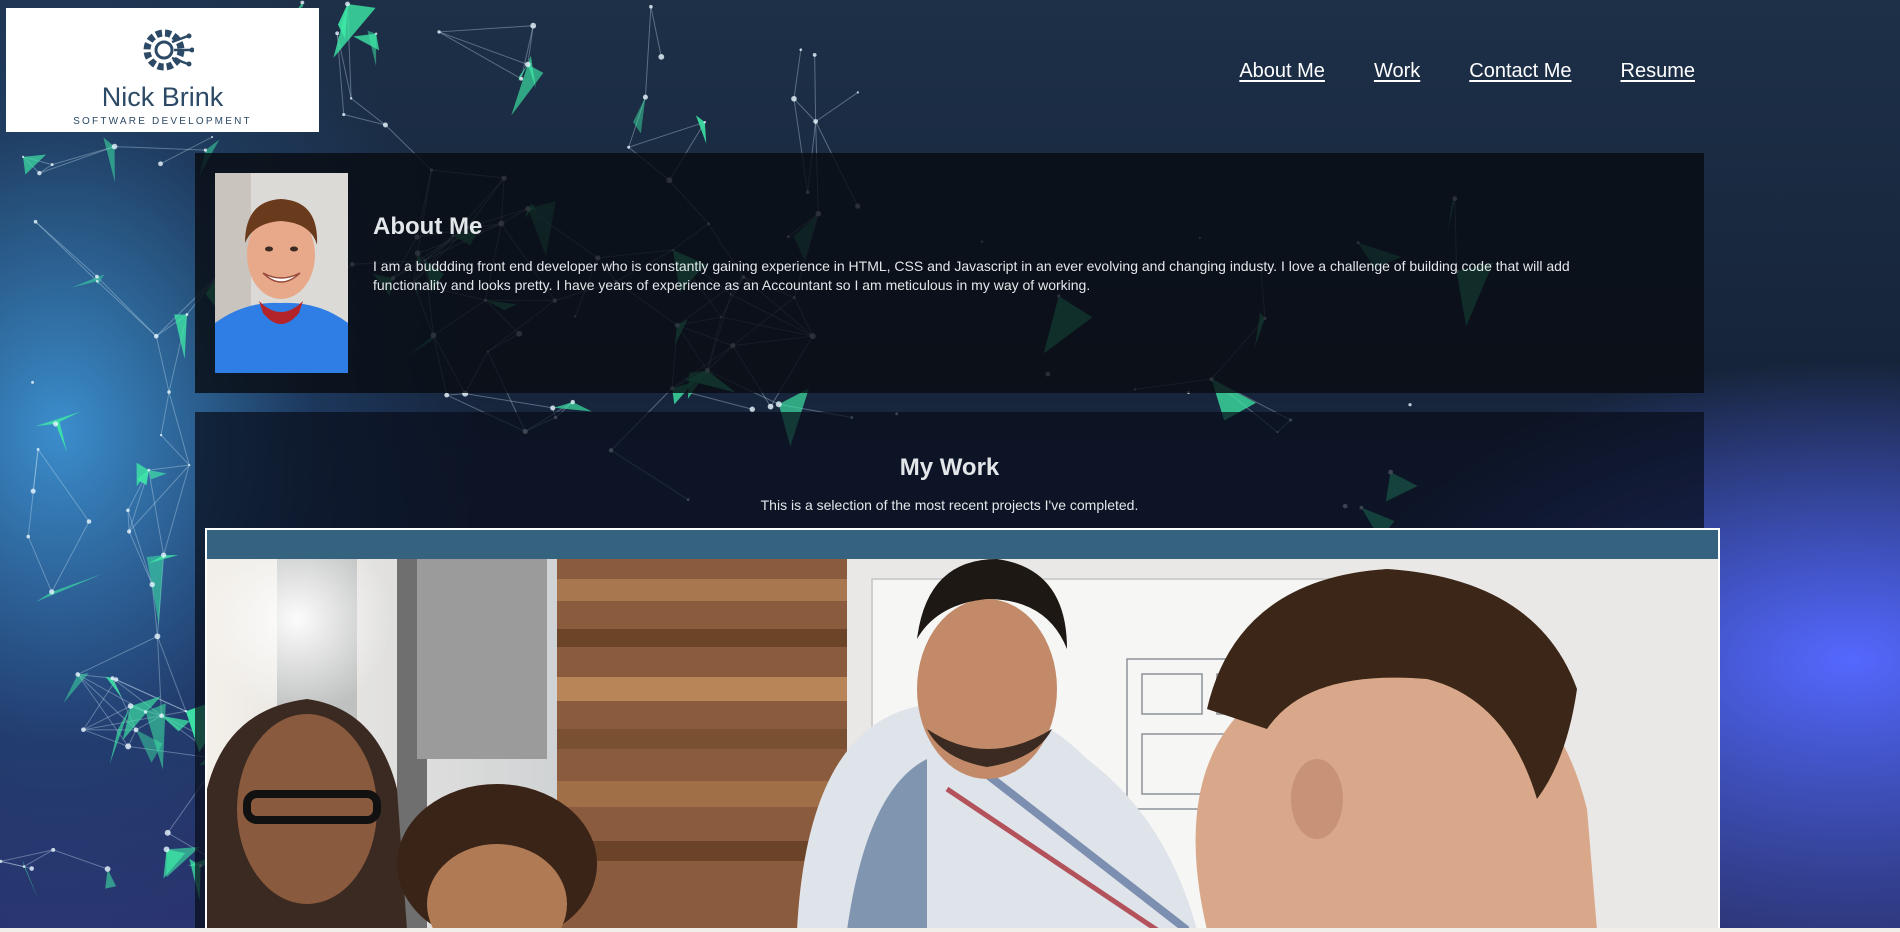 Image resolution: width=1900 pixels, height=932 pixels. I want to click on site-logo: Nick Brink SOFTWARE DEVELOPMENT, so click(162, 70).